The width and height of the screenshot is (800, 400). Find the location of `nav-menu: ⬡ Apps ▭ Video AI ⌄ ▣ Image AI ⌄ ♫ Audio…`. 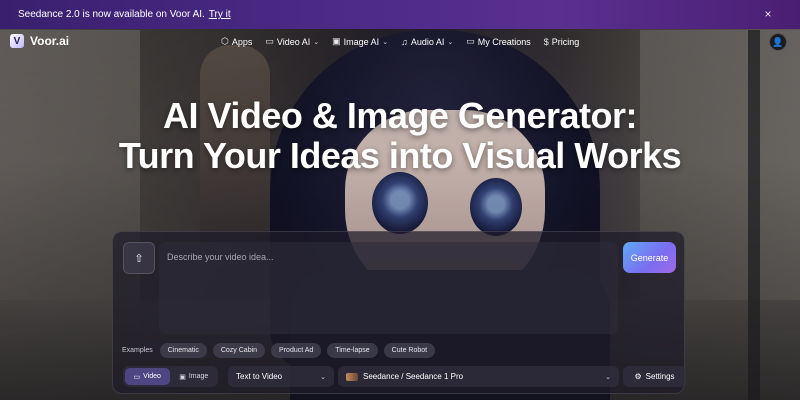

nav-menu: ⬡ Apps ▭ Video AI ⌄ ▣ Image AI ⌄ ♫ Audio… is located at coordinates (400, 41).